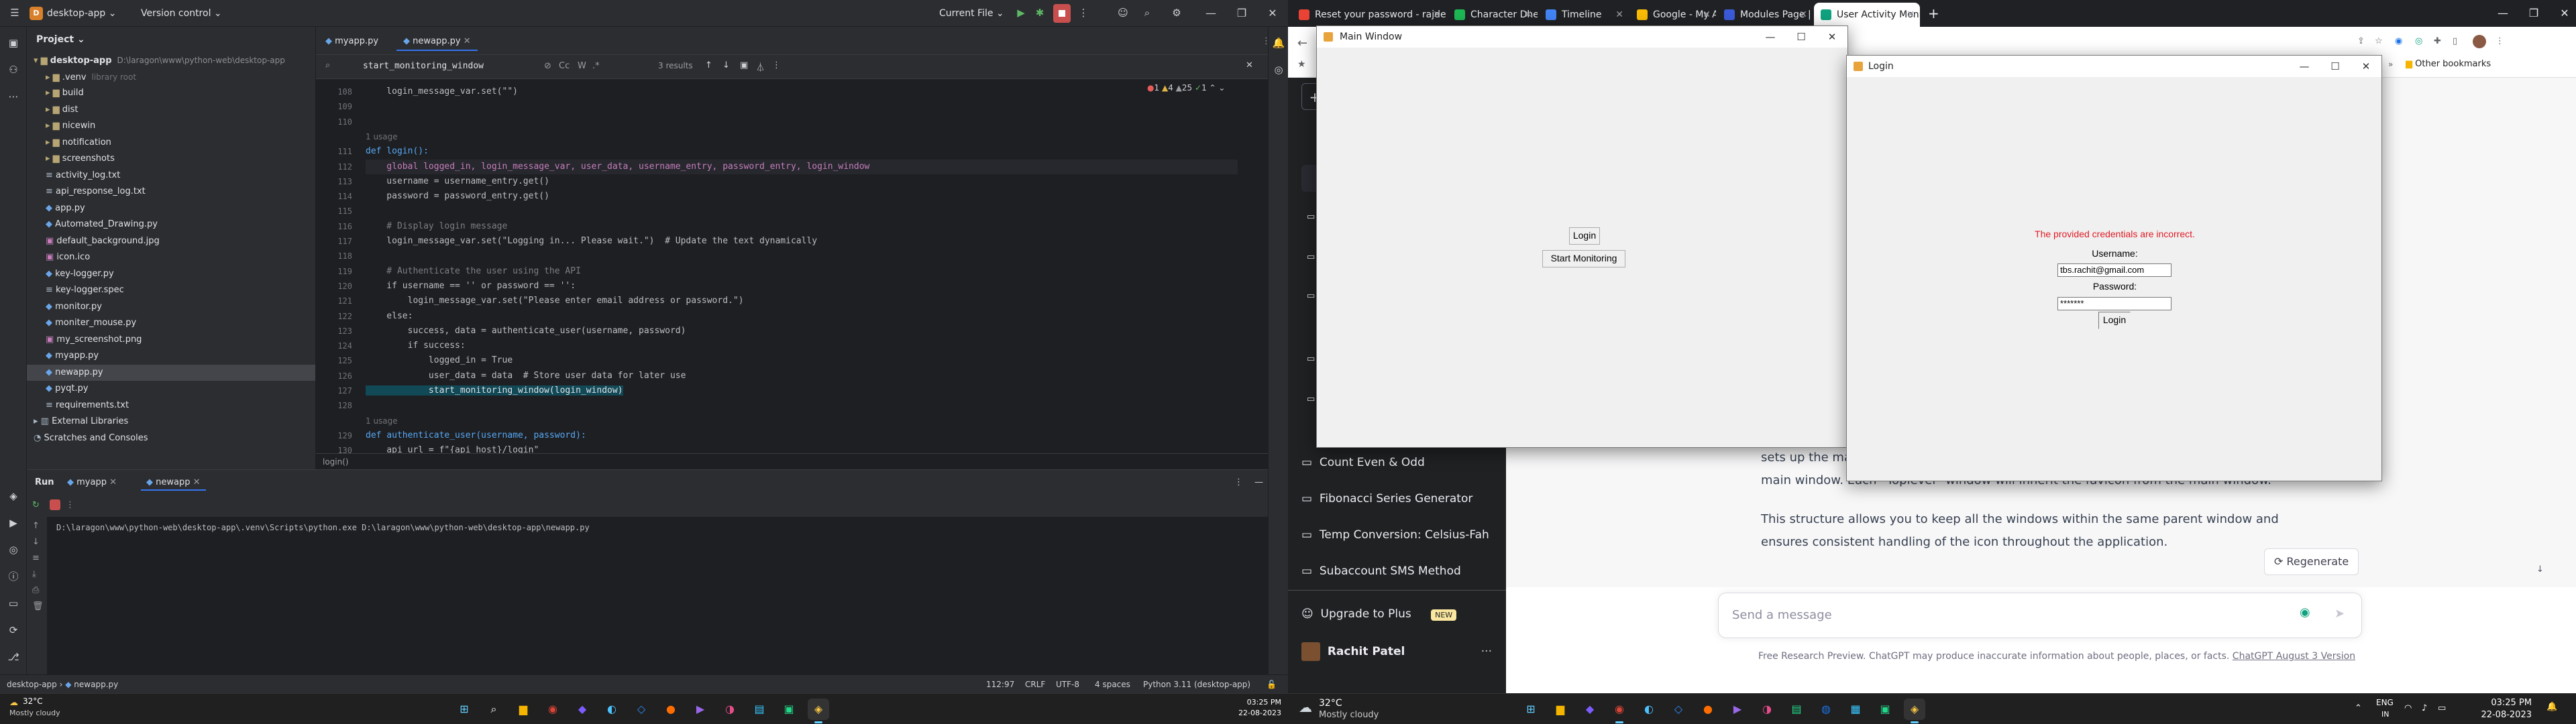 The height and width of the screenshot is (724, 2576). Describe the element at coordinates (36, 505) in the screenshot. I see `rerun-icon: ↻` at that location.